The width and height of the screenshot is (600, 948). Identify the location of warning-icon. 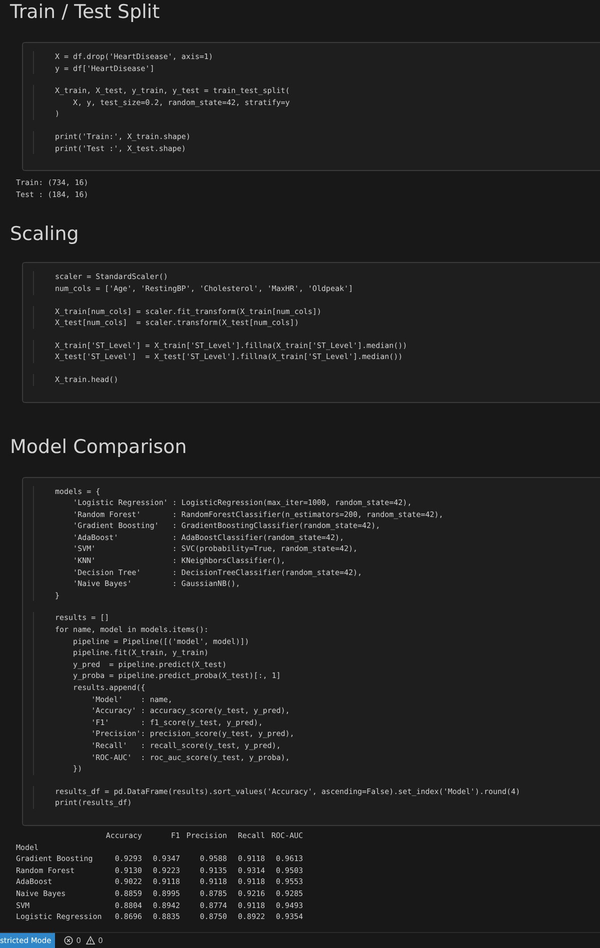
(91, 940).